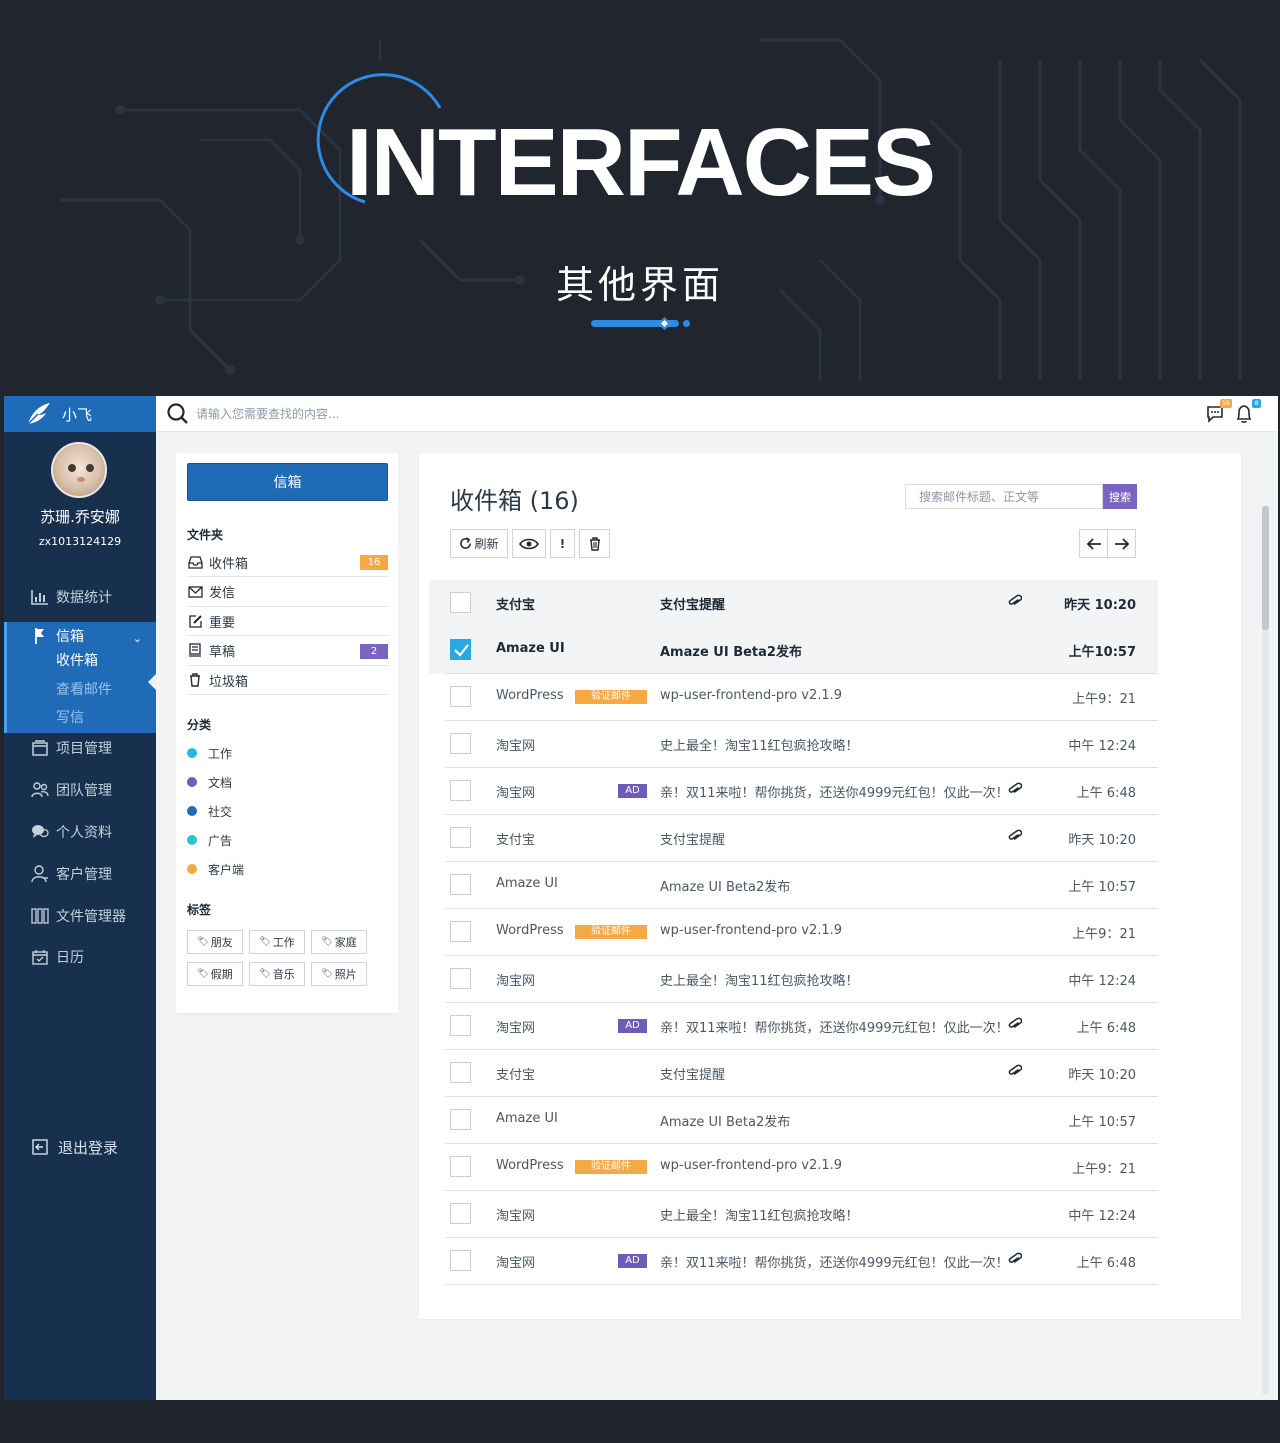  I want to click on nav-mailbox-row: 信箱, so click(45, 636).